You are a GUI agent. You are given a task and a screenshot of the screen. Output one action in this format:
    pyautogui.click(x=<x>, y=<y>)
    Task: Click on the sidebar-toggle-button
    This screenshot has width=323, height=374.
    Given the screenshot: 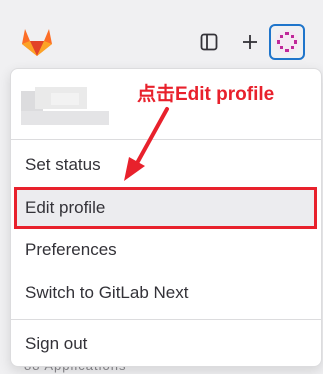 What is the action you would take?
    pyautogui.click(x=209, y=42)
    